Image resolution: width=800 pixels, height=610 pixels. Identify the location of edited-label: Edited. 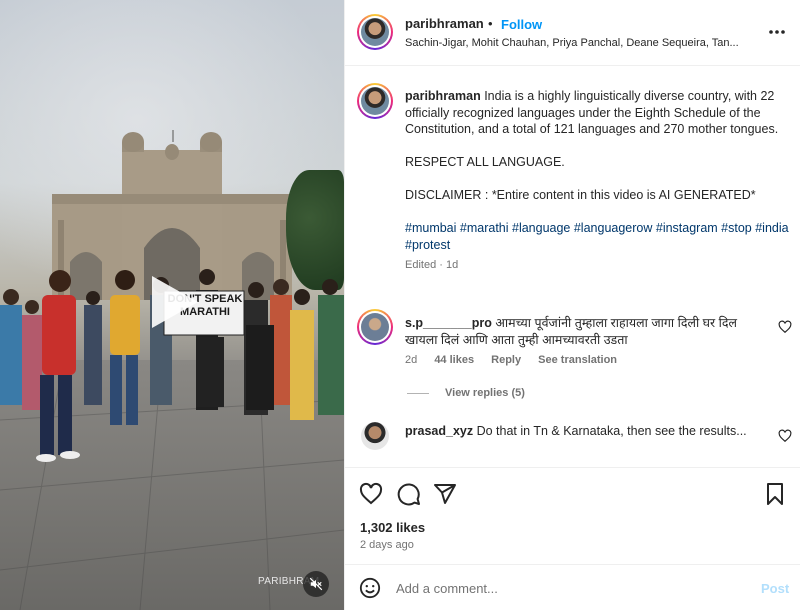
(421, 265).